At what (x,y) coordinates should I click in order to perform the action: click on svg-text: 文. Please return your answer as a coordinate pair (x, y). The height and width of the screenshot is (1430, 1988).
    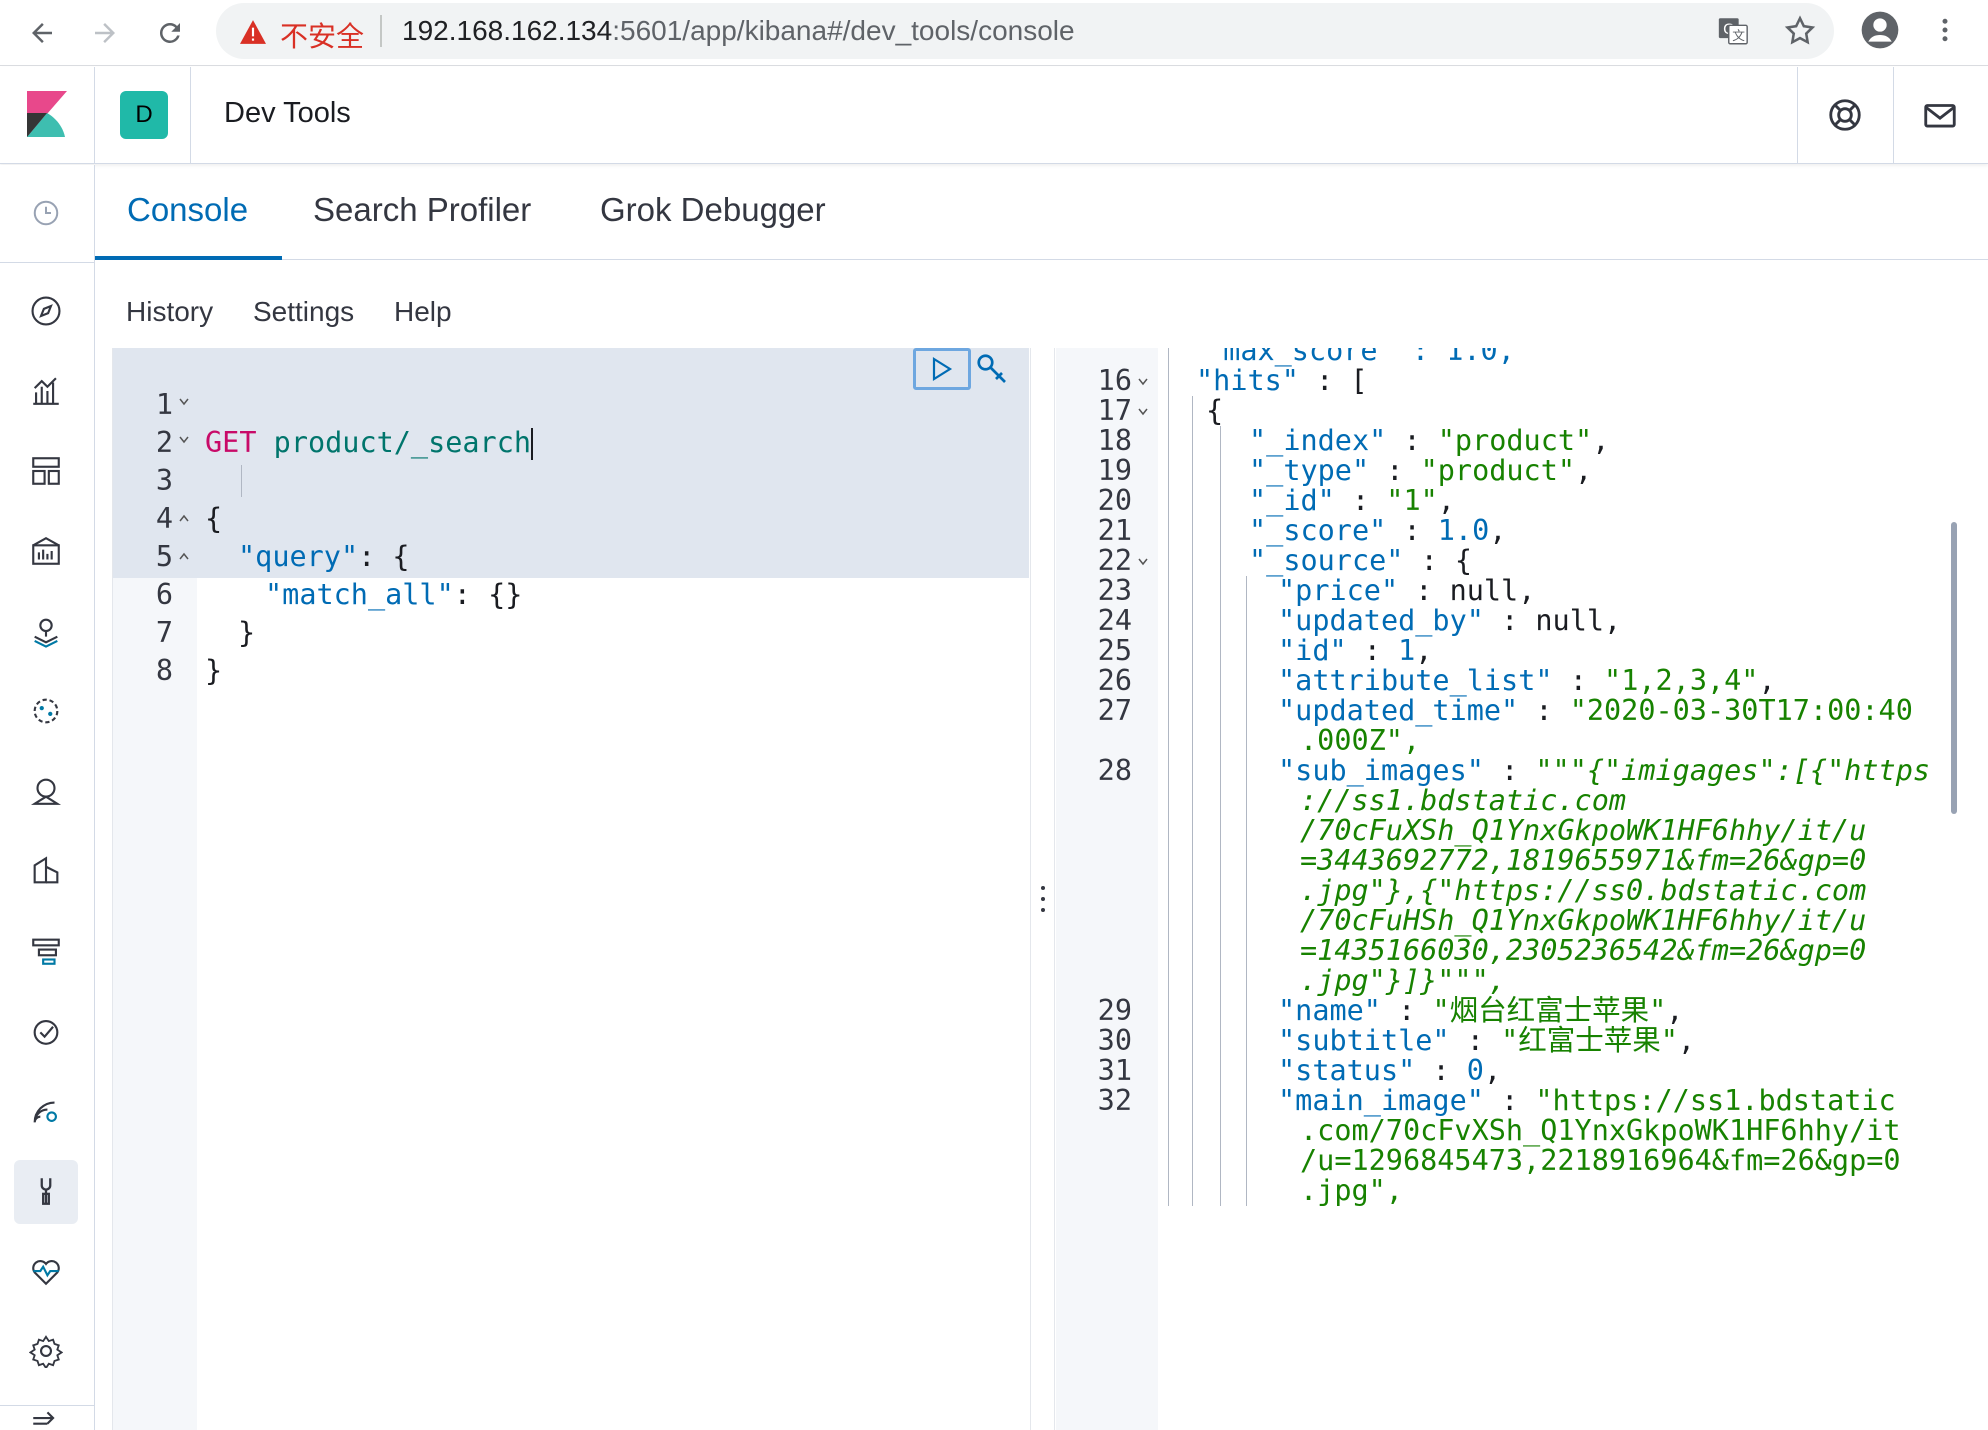
    Looking at the image, I should click on (1738, 36).